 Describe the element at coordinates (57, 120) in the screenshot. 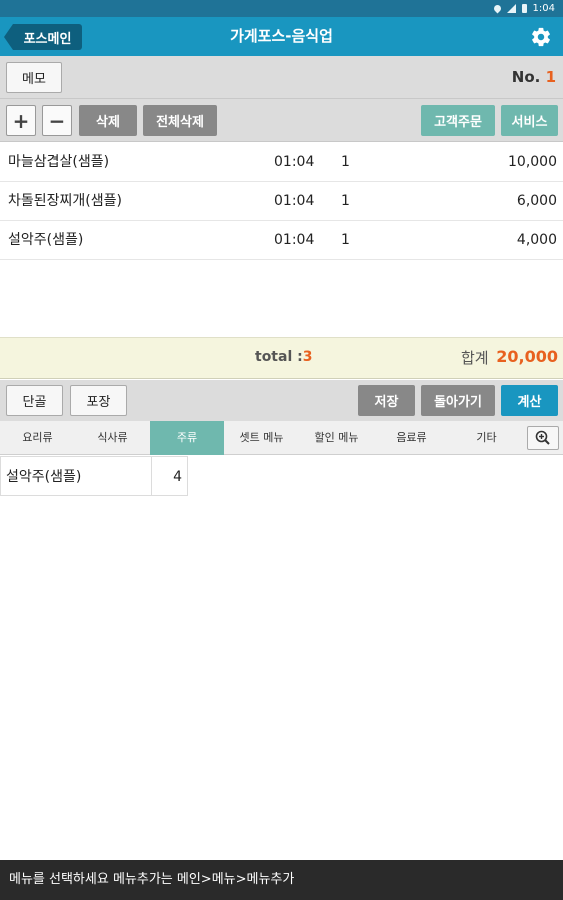

I see `decrease-qty-button: −` at that location.